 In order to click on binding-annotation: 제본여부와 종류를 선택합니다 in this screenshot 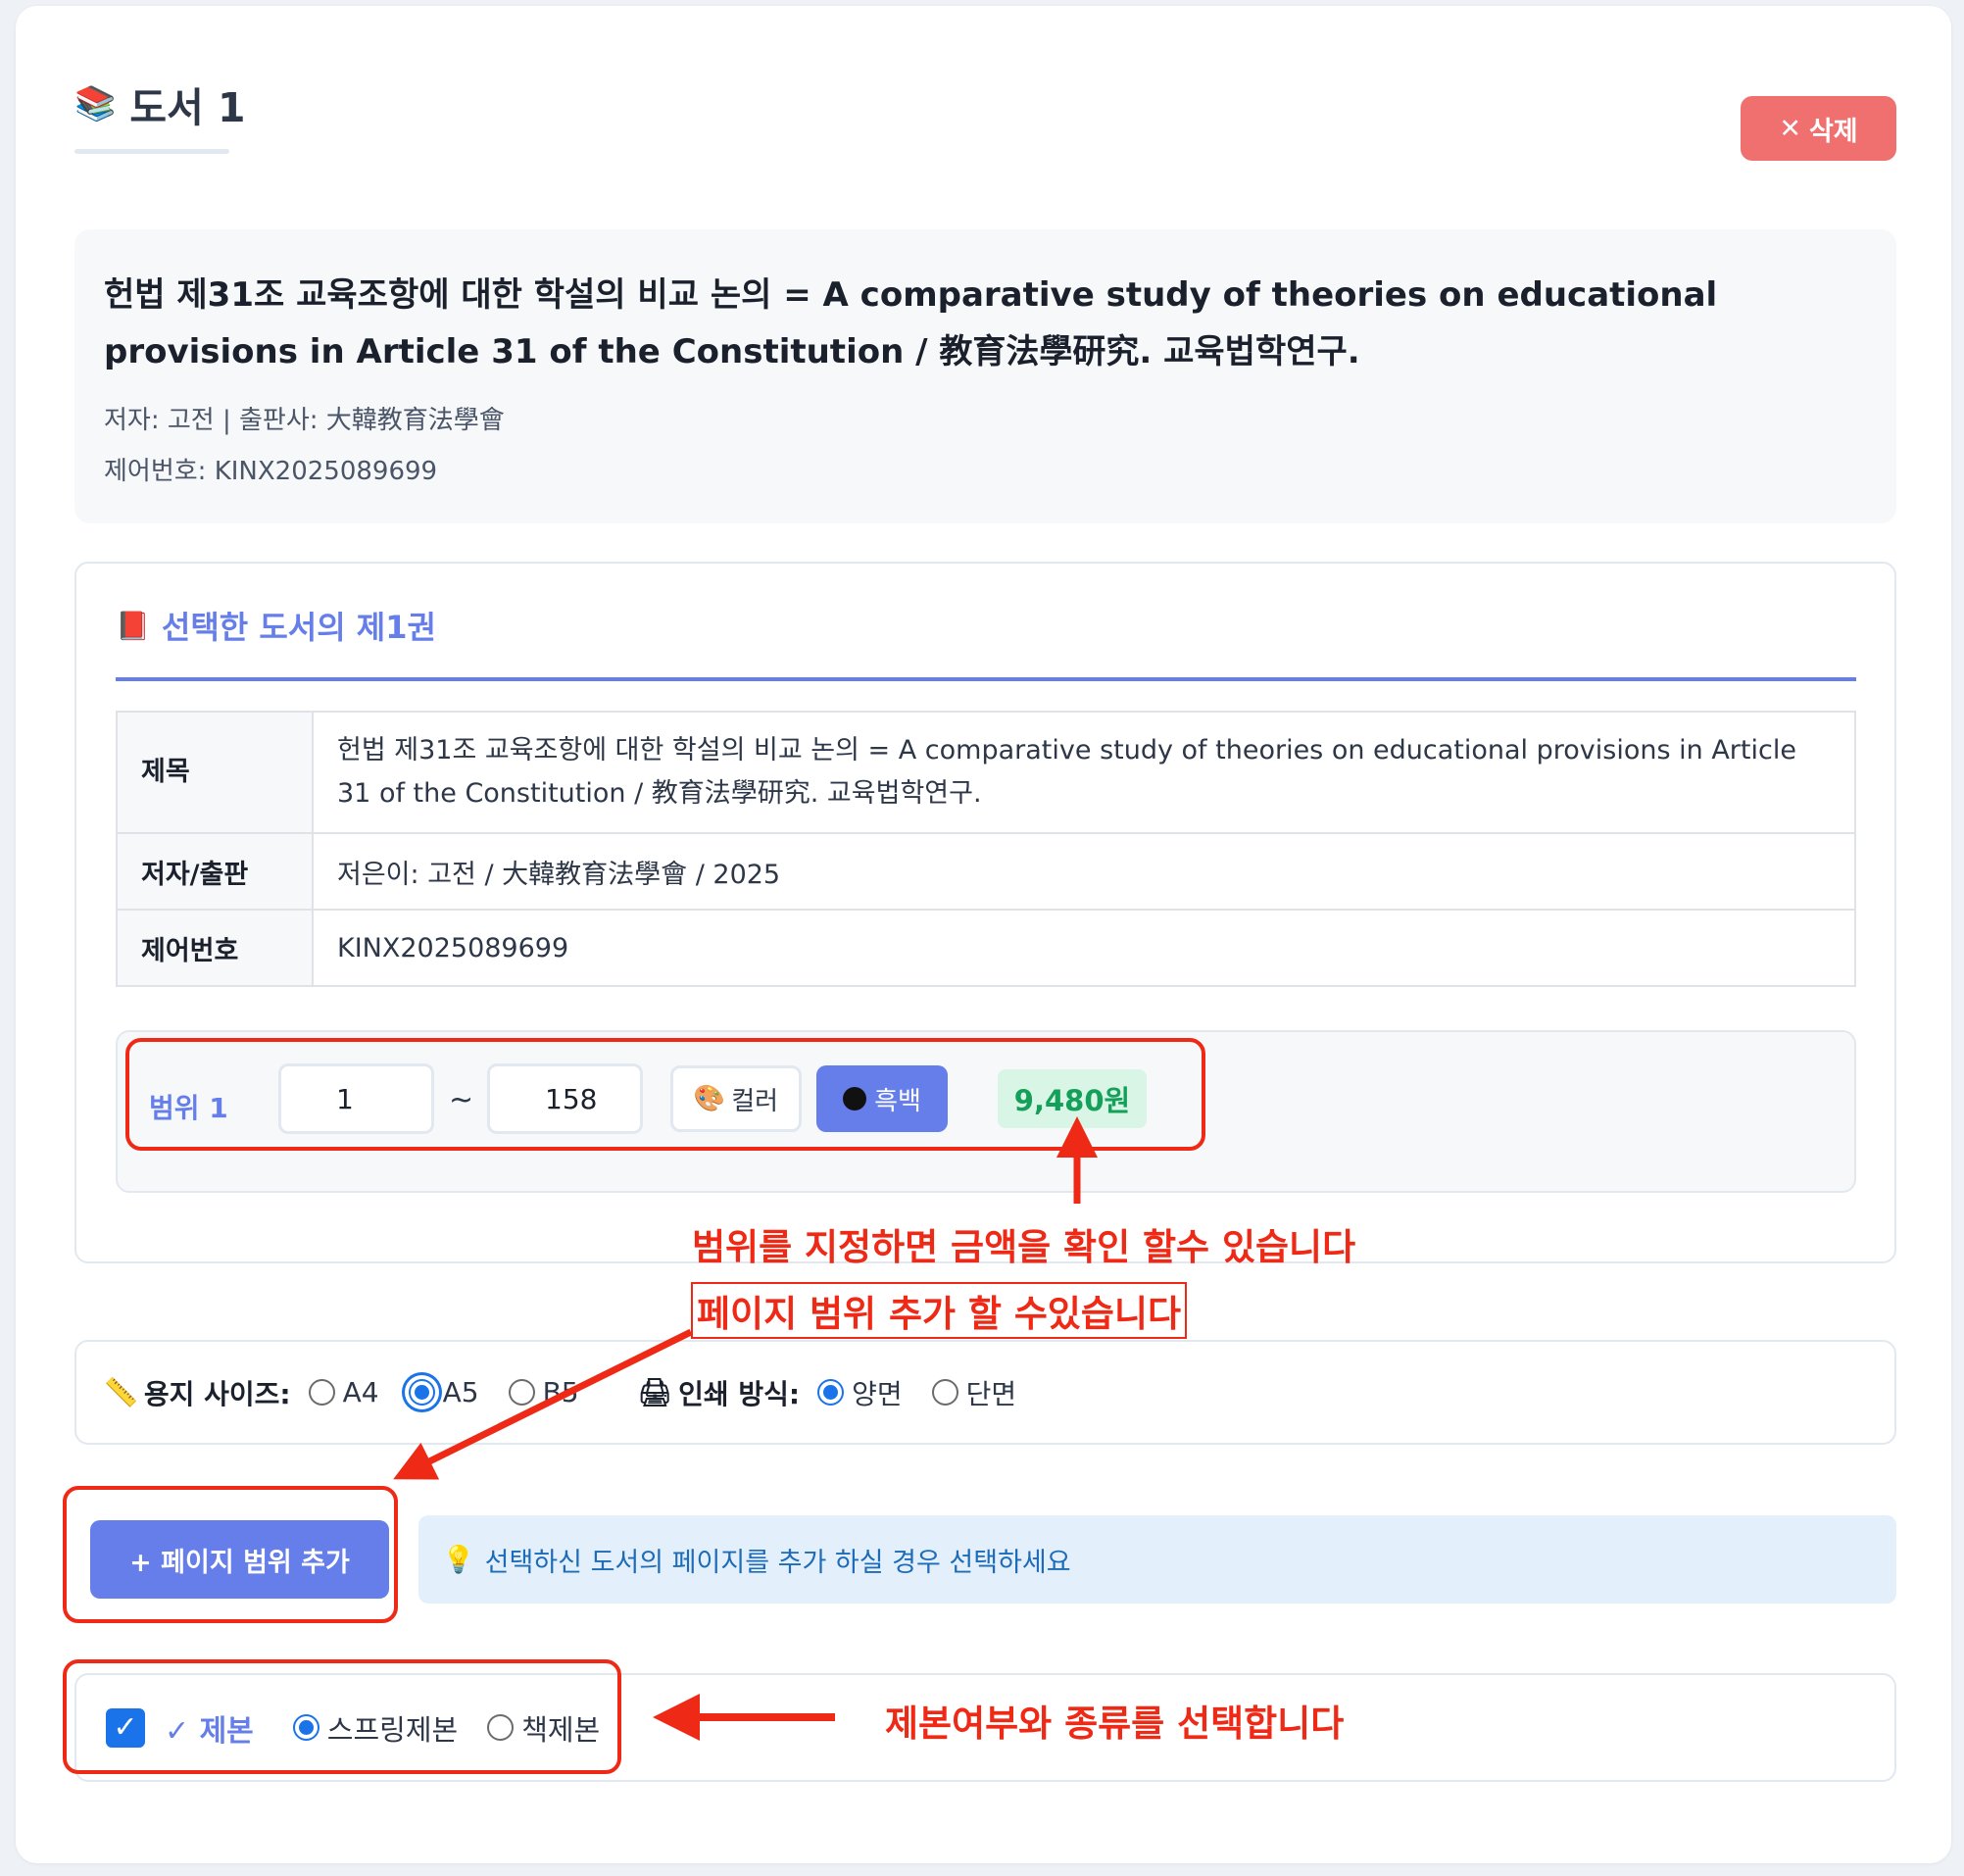, I will do `click(1115, 1724)`.